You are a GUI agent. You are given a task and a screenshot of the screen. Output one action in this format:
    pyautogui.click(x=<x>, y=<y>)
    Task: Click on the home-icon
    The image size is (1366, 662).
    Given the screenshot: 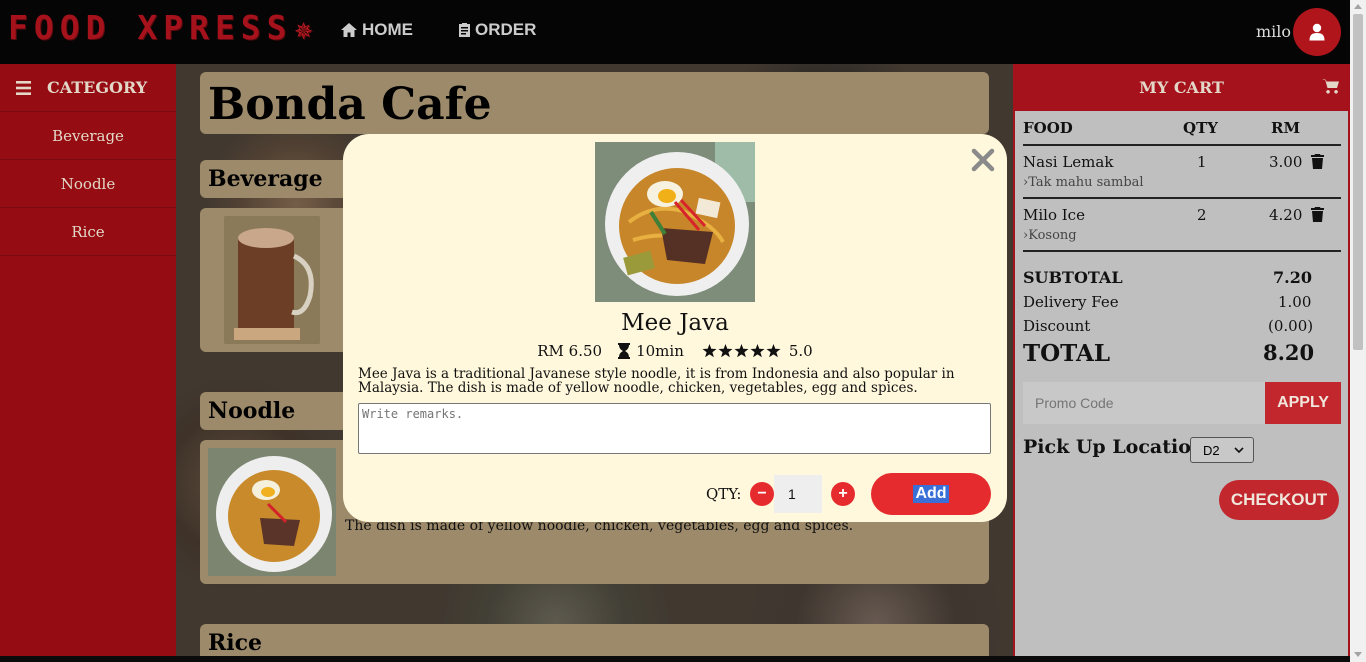 What is the action you would take?
    pyautogui.click(x=349, y=30)
    